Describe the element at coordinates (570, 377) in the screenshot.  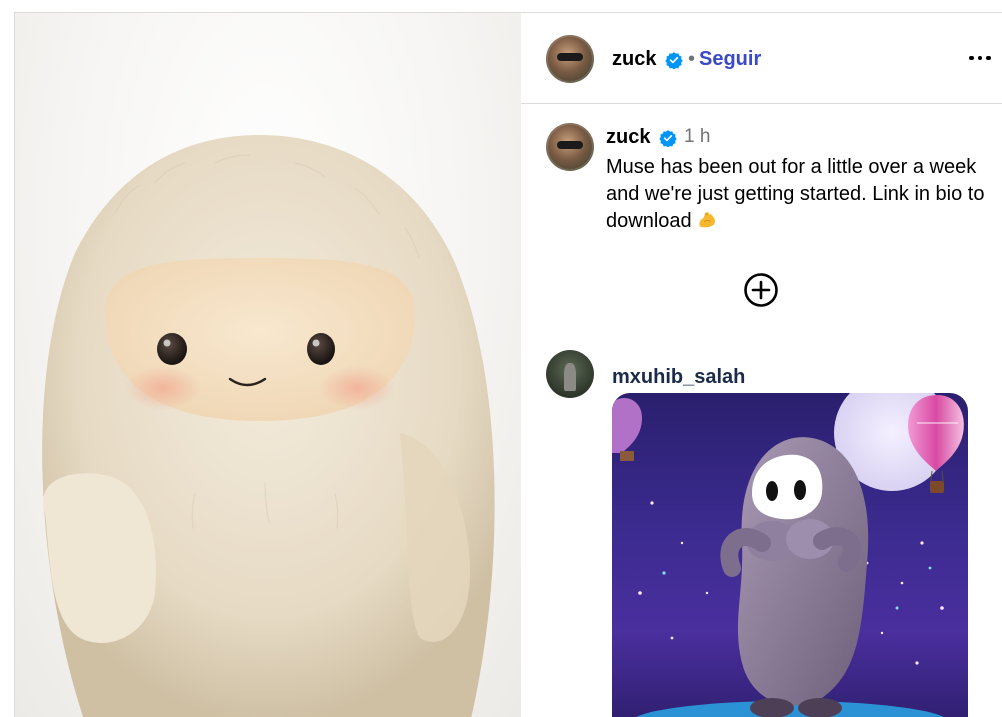
I see `figure-shape` at that location.